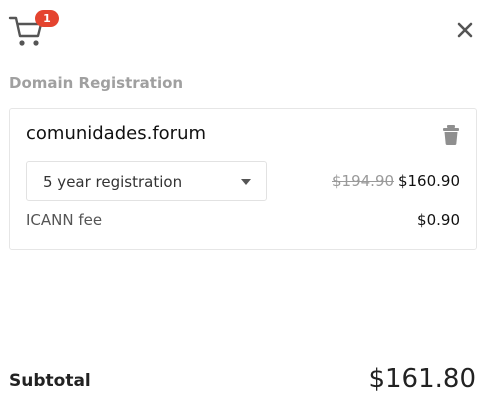  What do you see at coordinates (363, 181) in the screenshot?
I see `original-price: $194.90` at bounding box center [363, 181].